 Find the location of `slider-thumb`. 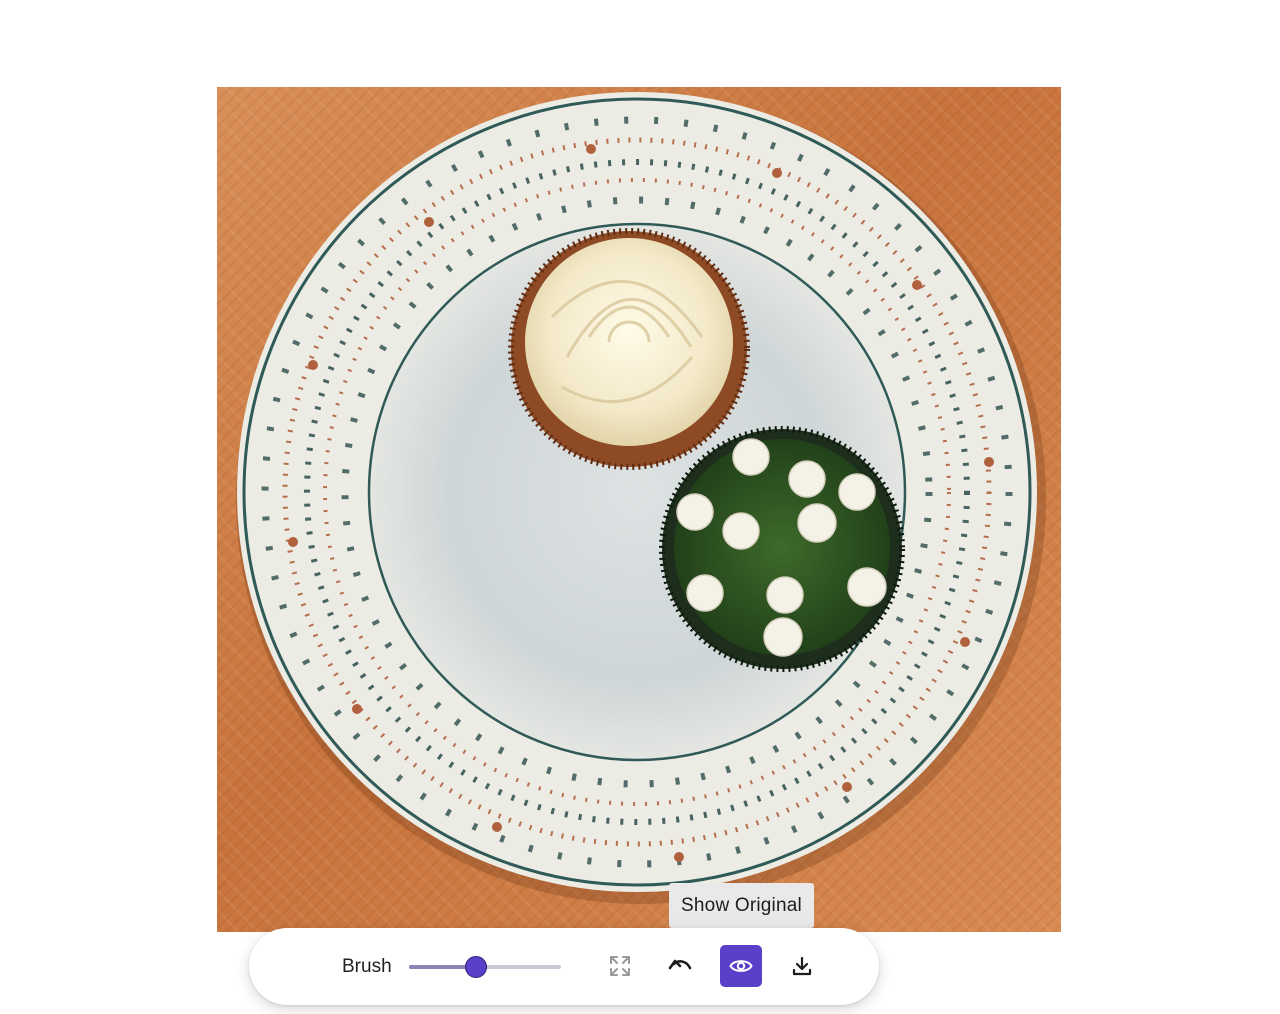

slider-thumb is located at coordinates (475, 967).